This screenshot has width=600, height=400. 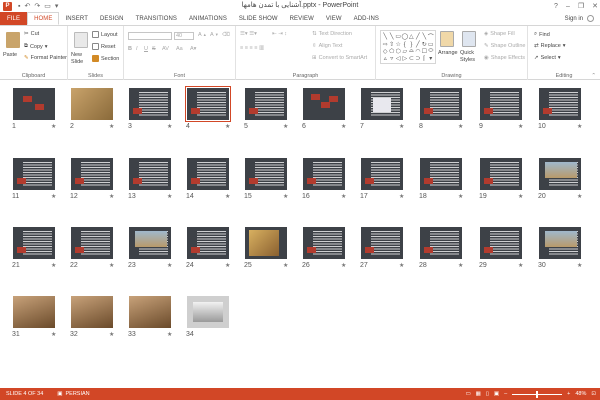 What do you see at coordinates (574, 19) in the screenshot?
I see `signin-link: Sign in` at bounding box center [574, 19].